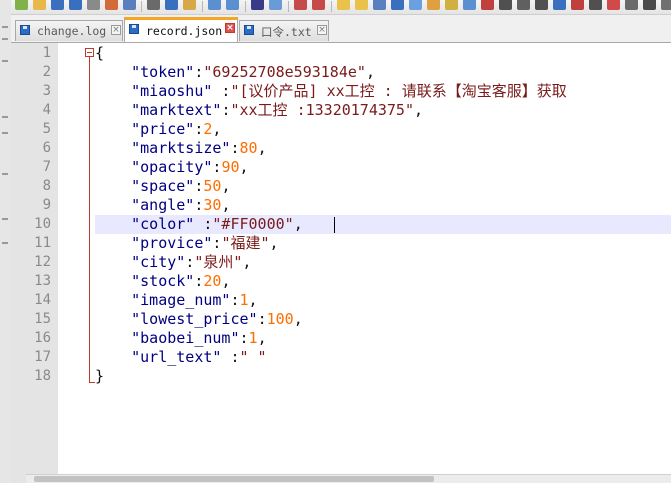  I want to click on line-number: 2, so click(46, 72).